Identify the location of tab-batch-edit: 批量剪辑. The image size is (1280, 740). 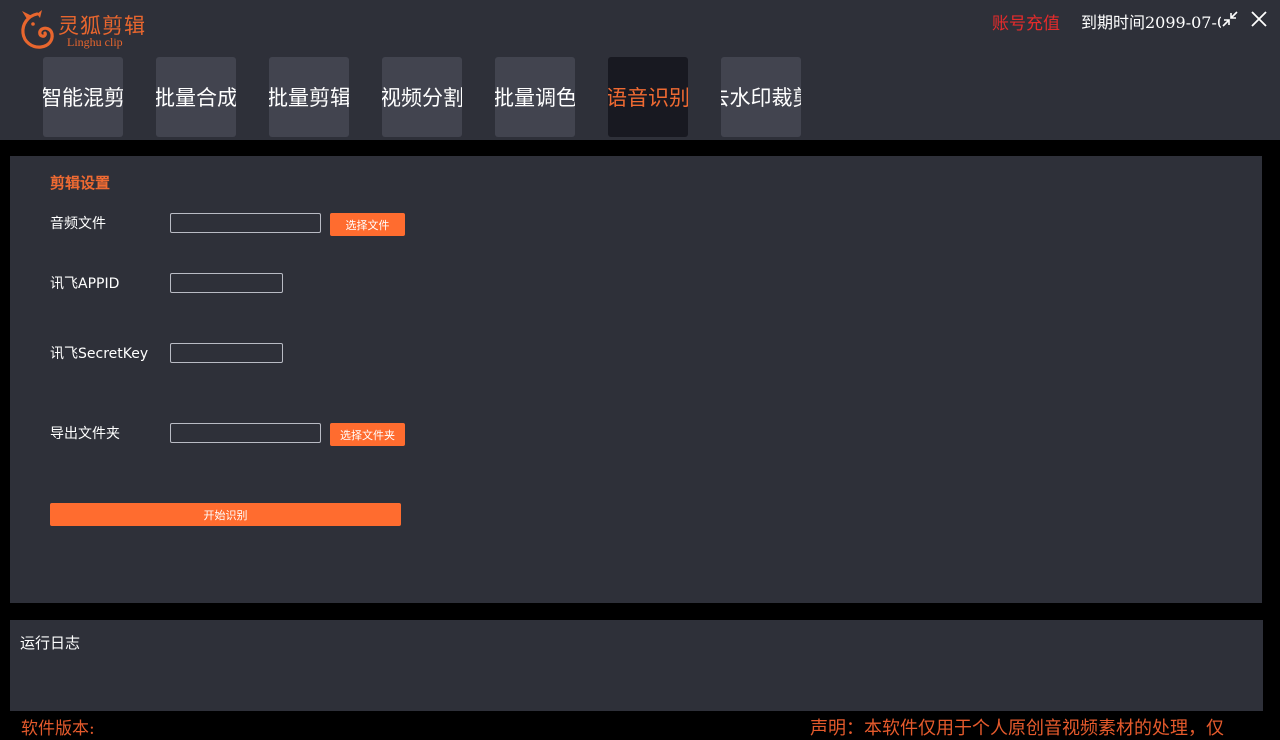
(309, 97).